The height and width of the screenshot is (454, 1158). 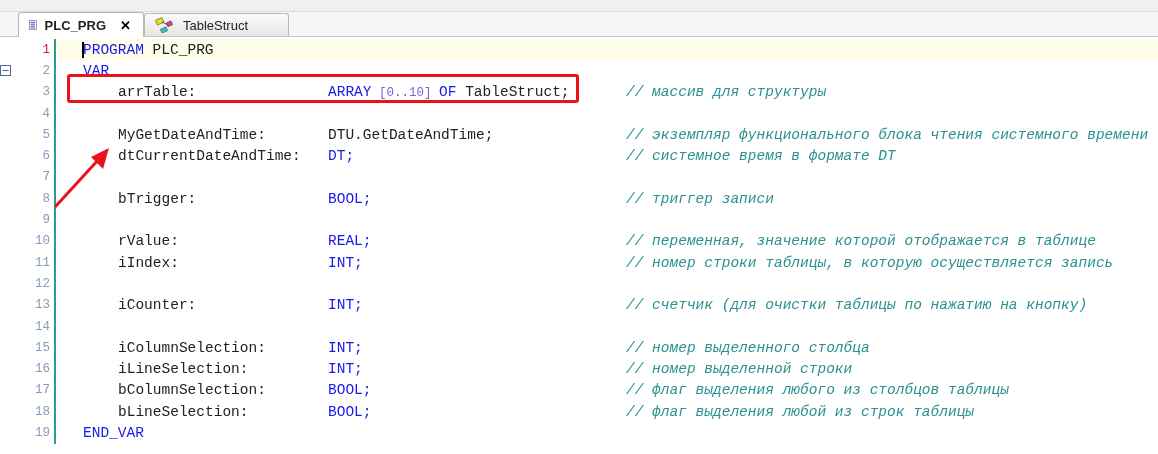 What do you see at coordinates (42, 283) in the screenshot?
I see `line-number: 12` at bounding box center [42, 283].